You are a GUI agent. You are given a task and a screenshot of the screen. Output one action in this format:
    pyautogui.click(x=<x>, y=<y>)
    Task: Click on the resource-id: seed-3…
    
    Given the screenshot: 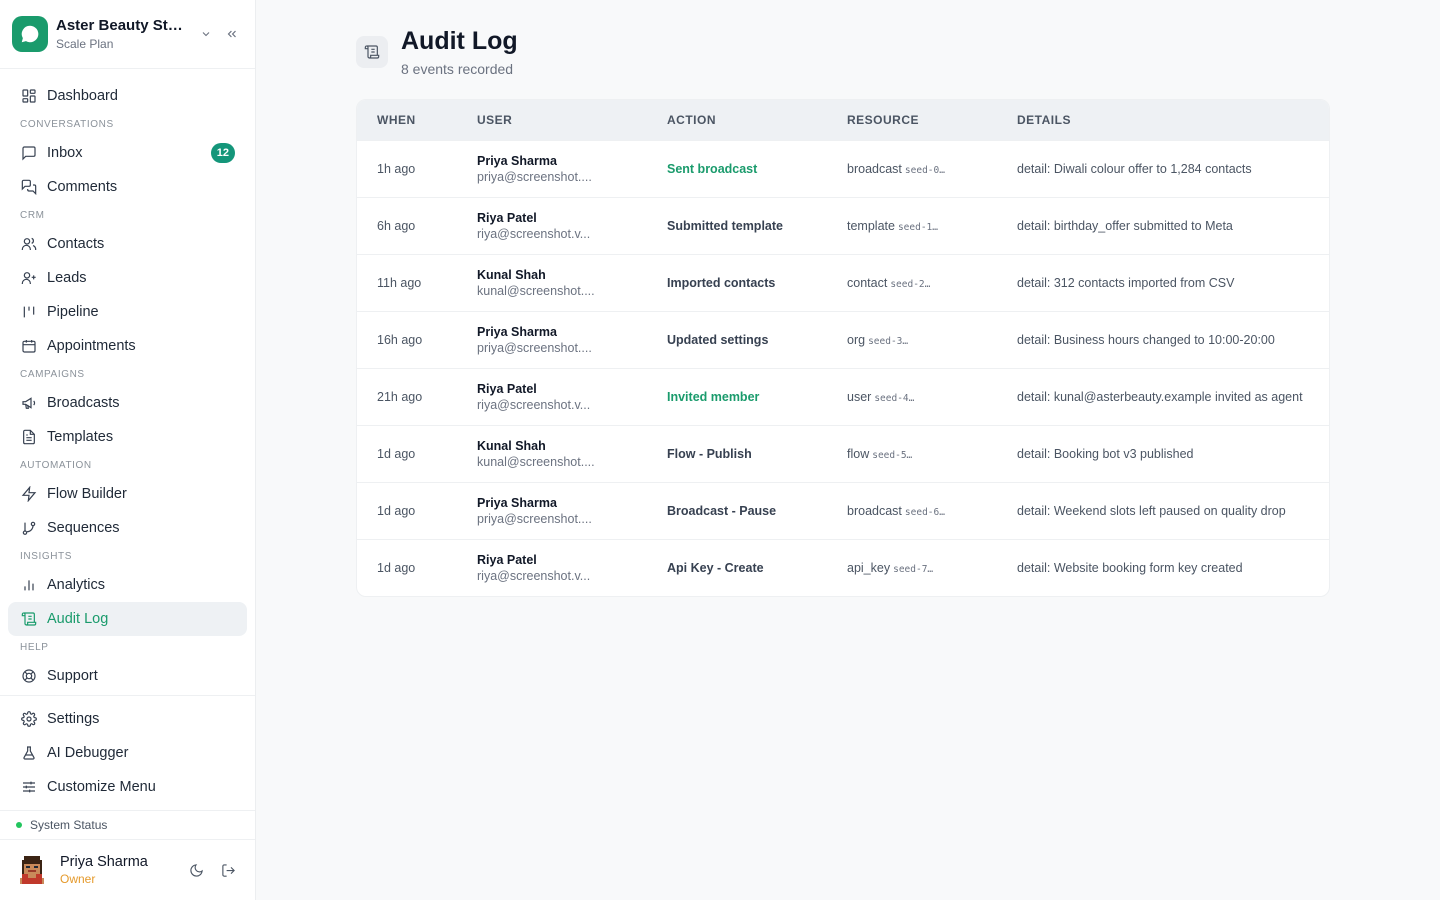 What is the action you would take?
    pyautogui.click(x=888, y=341)
    